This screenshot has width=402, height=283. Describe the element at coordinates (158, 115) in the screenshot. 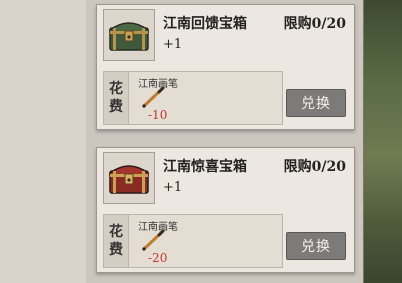

I see `cost-amount: -10` at that location.